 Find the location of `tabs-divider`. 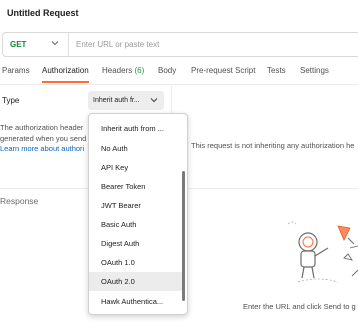

tabs-divider is located at coordinates (179, 84).